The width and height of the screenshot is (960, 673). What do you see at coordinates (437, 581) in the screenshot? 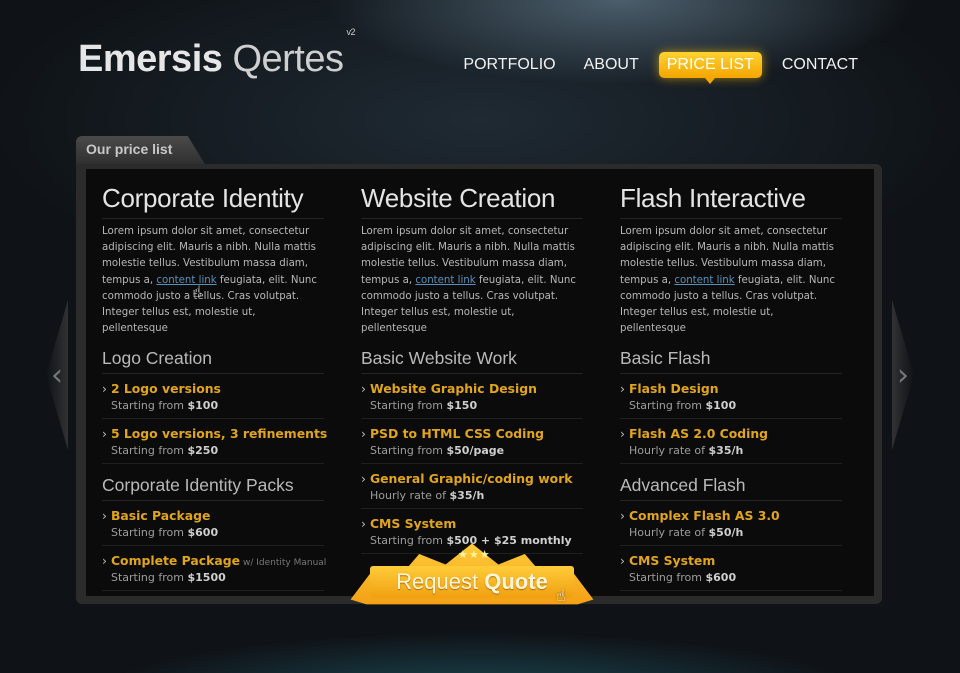
I see `quote-label-light: Request` at bounding box center [437, 581].